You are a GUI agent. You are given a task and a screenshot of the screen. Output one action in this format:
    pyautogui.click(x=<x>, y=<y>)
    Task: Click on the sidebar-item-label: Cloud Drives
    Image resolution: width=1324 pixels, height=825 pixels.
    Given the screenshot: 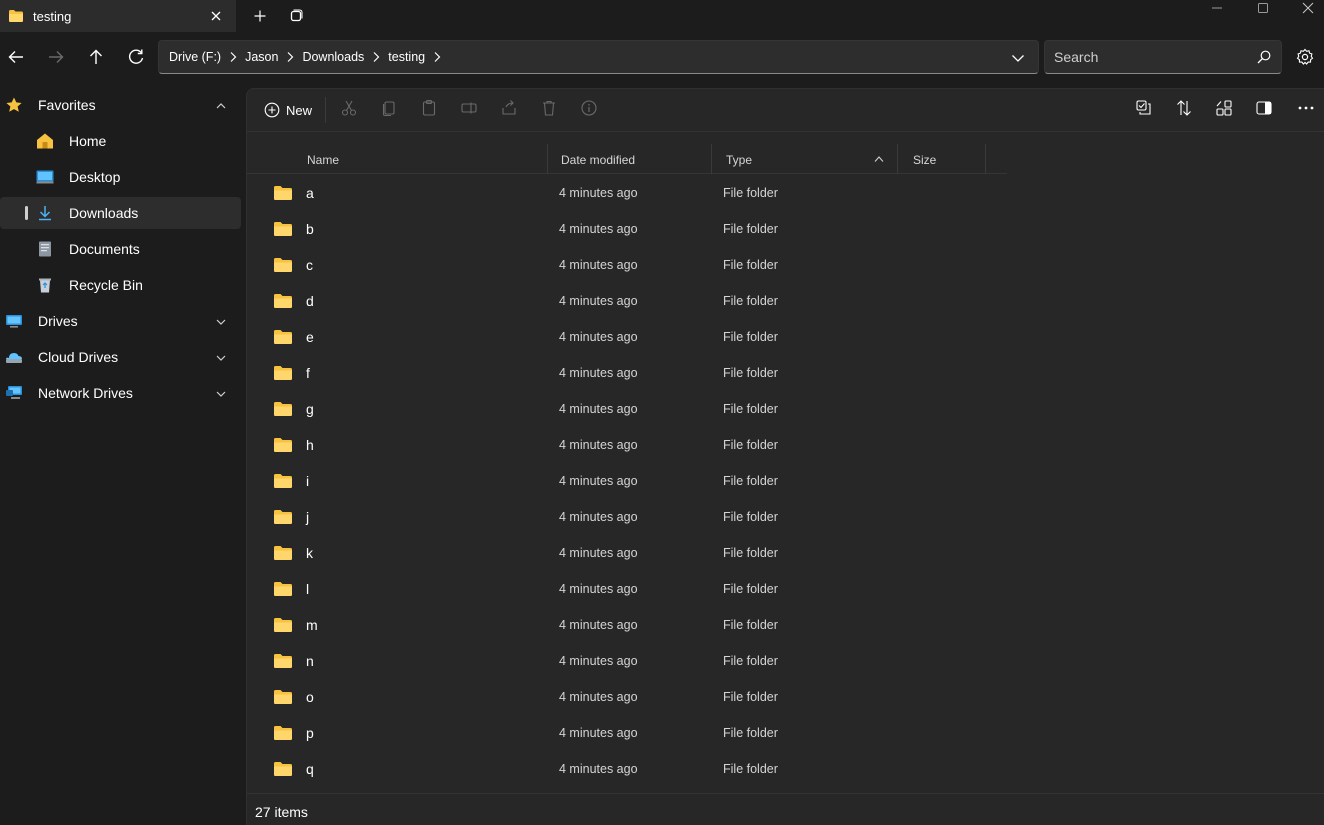 What is the action you would take?
    pyautogui.click(x=78, y=357)
    